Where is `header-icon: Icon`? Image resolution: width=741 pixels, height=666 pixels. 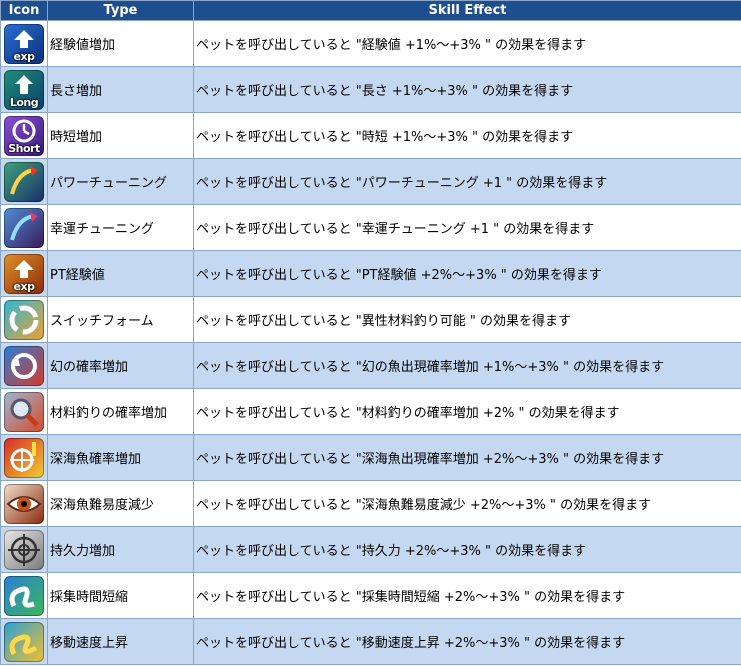 header-icon: Icon is located at coordinates (24, 10).